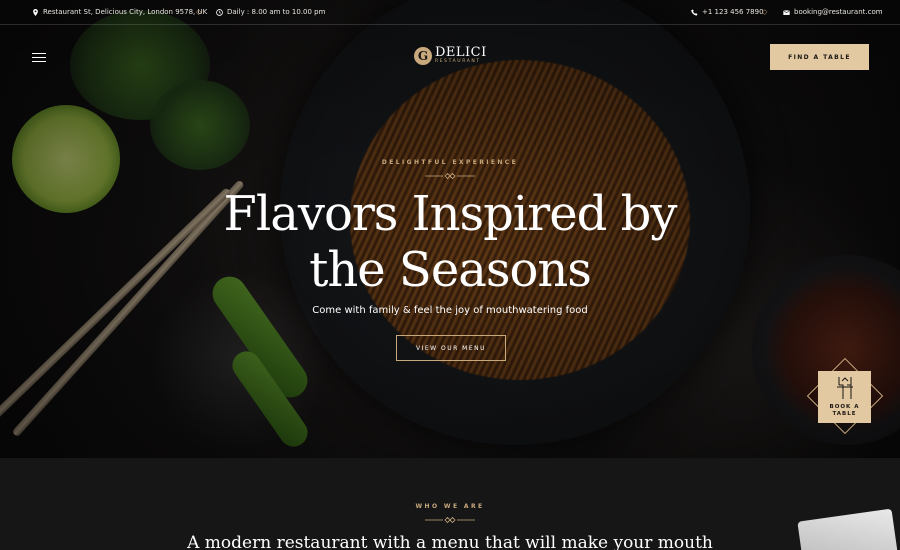 This screenshot has width=900, height=550. What do you see at coordinates (35, 12) in the screenshot?
I see `location-pin-icon` at bounding box center [35, 12].